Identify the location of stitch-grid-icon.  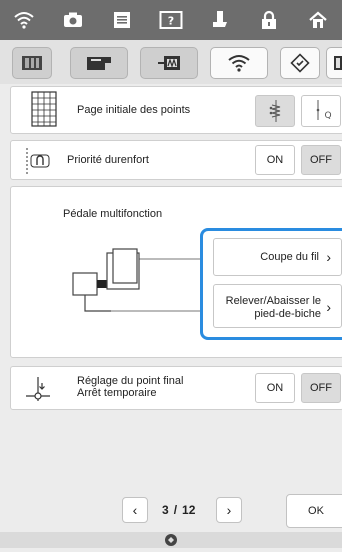
(44, 111).